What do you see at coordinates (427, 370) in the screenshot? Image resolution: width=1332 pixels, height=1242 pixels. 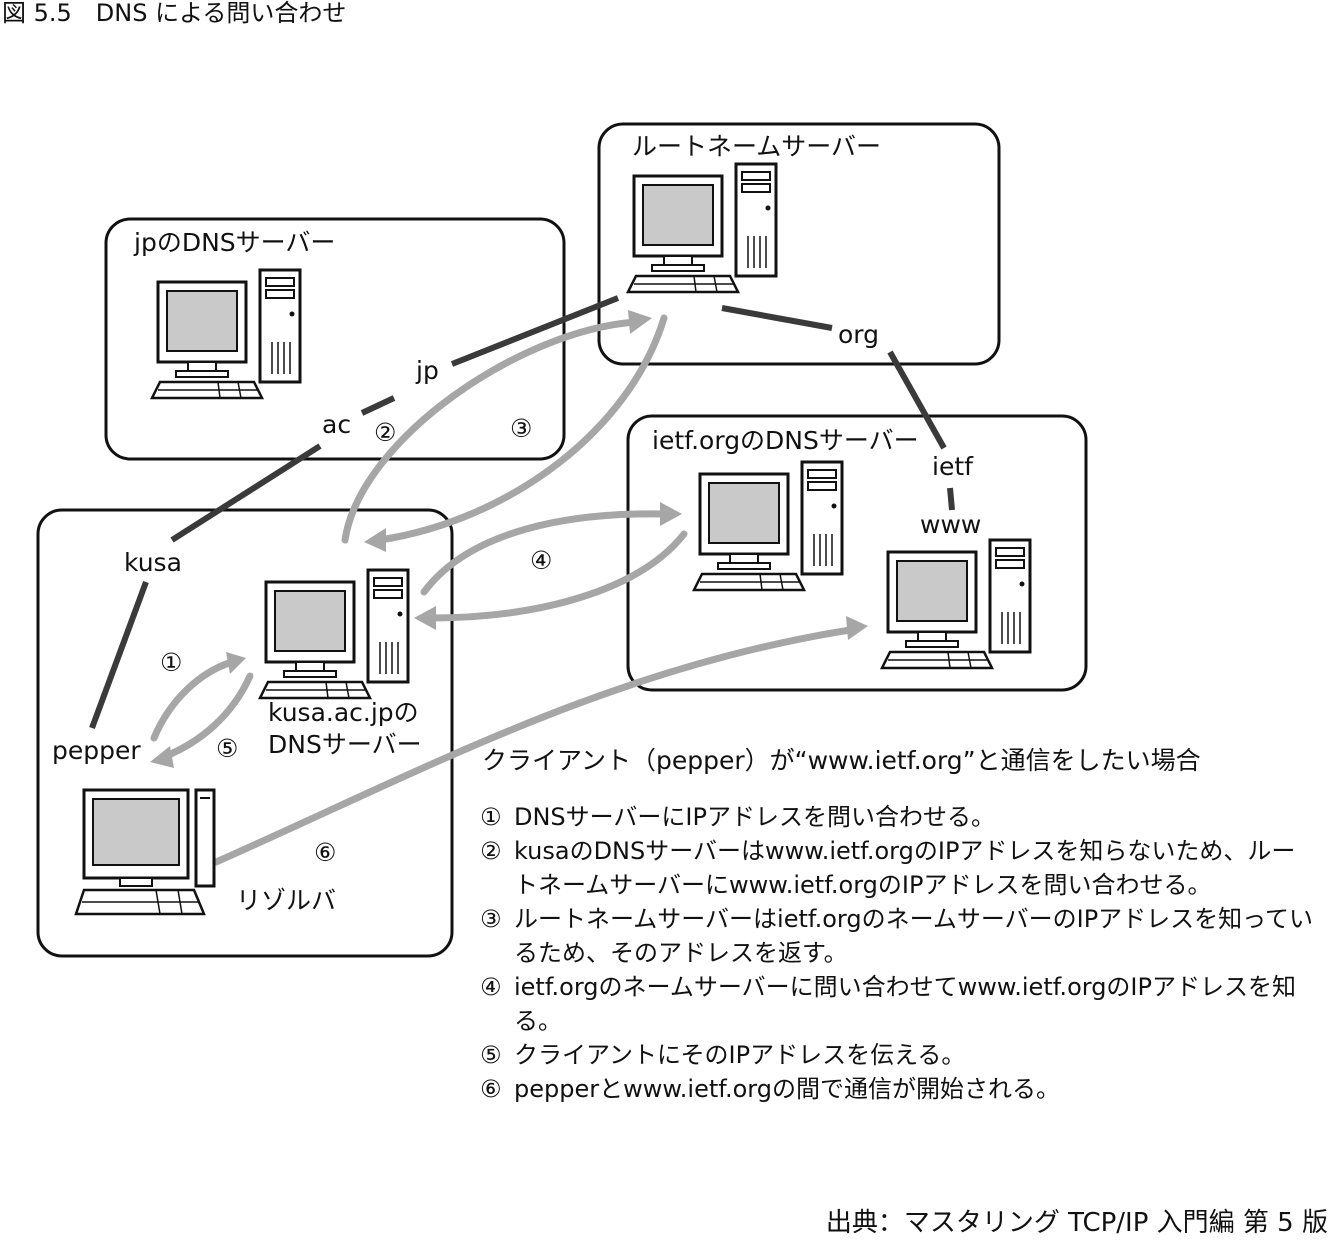 I see `tree-label-jp: jp` at bounding box center [427, 370].